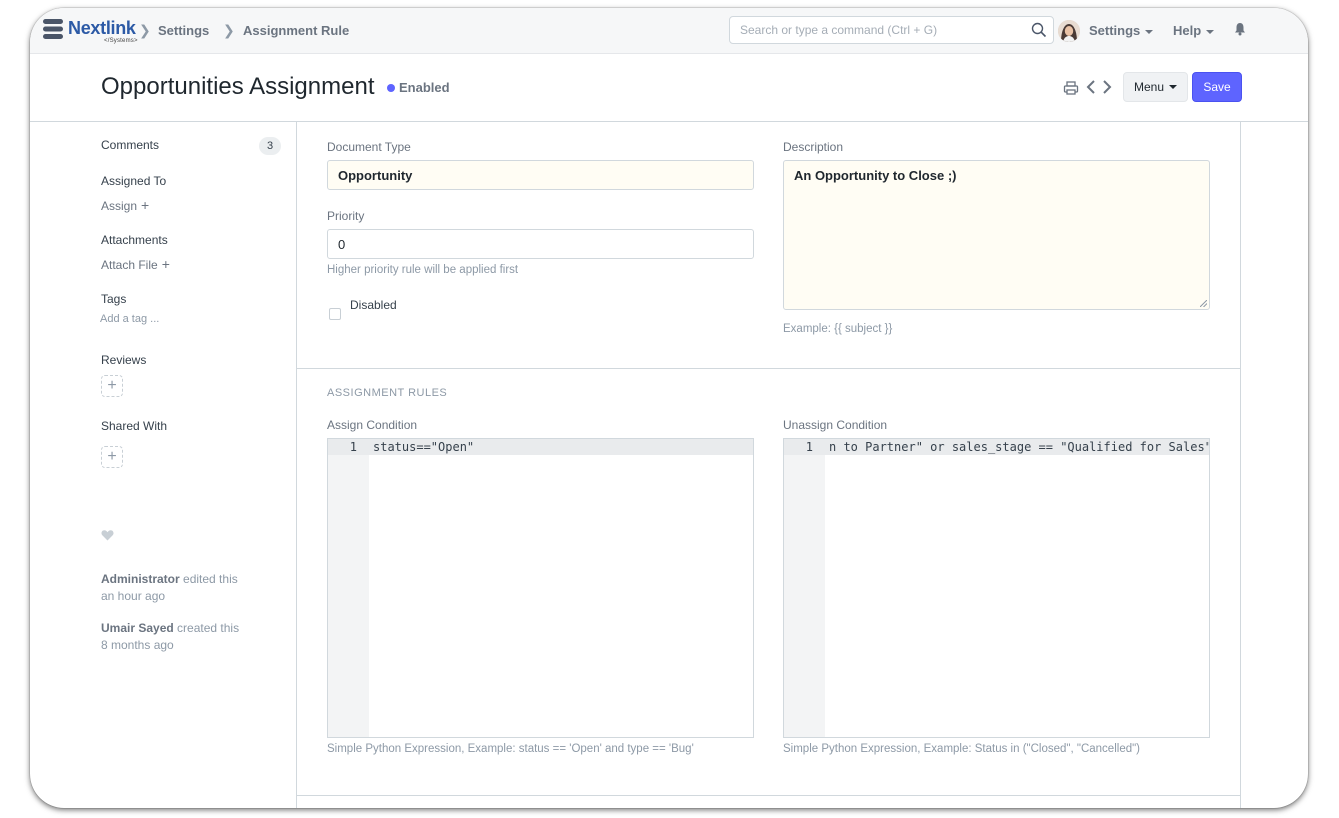 The height and width of the screenshot is (818, 1339). I want to click on disabled-label: Disabled, so click(373, 305).